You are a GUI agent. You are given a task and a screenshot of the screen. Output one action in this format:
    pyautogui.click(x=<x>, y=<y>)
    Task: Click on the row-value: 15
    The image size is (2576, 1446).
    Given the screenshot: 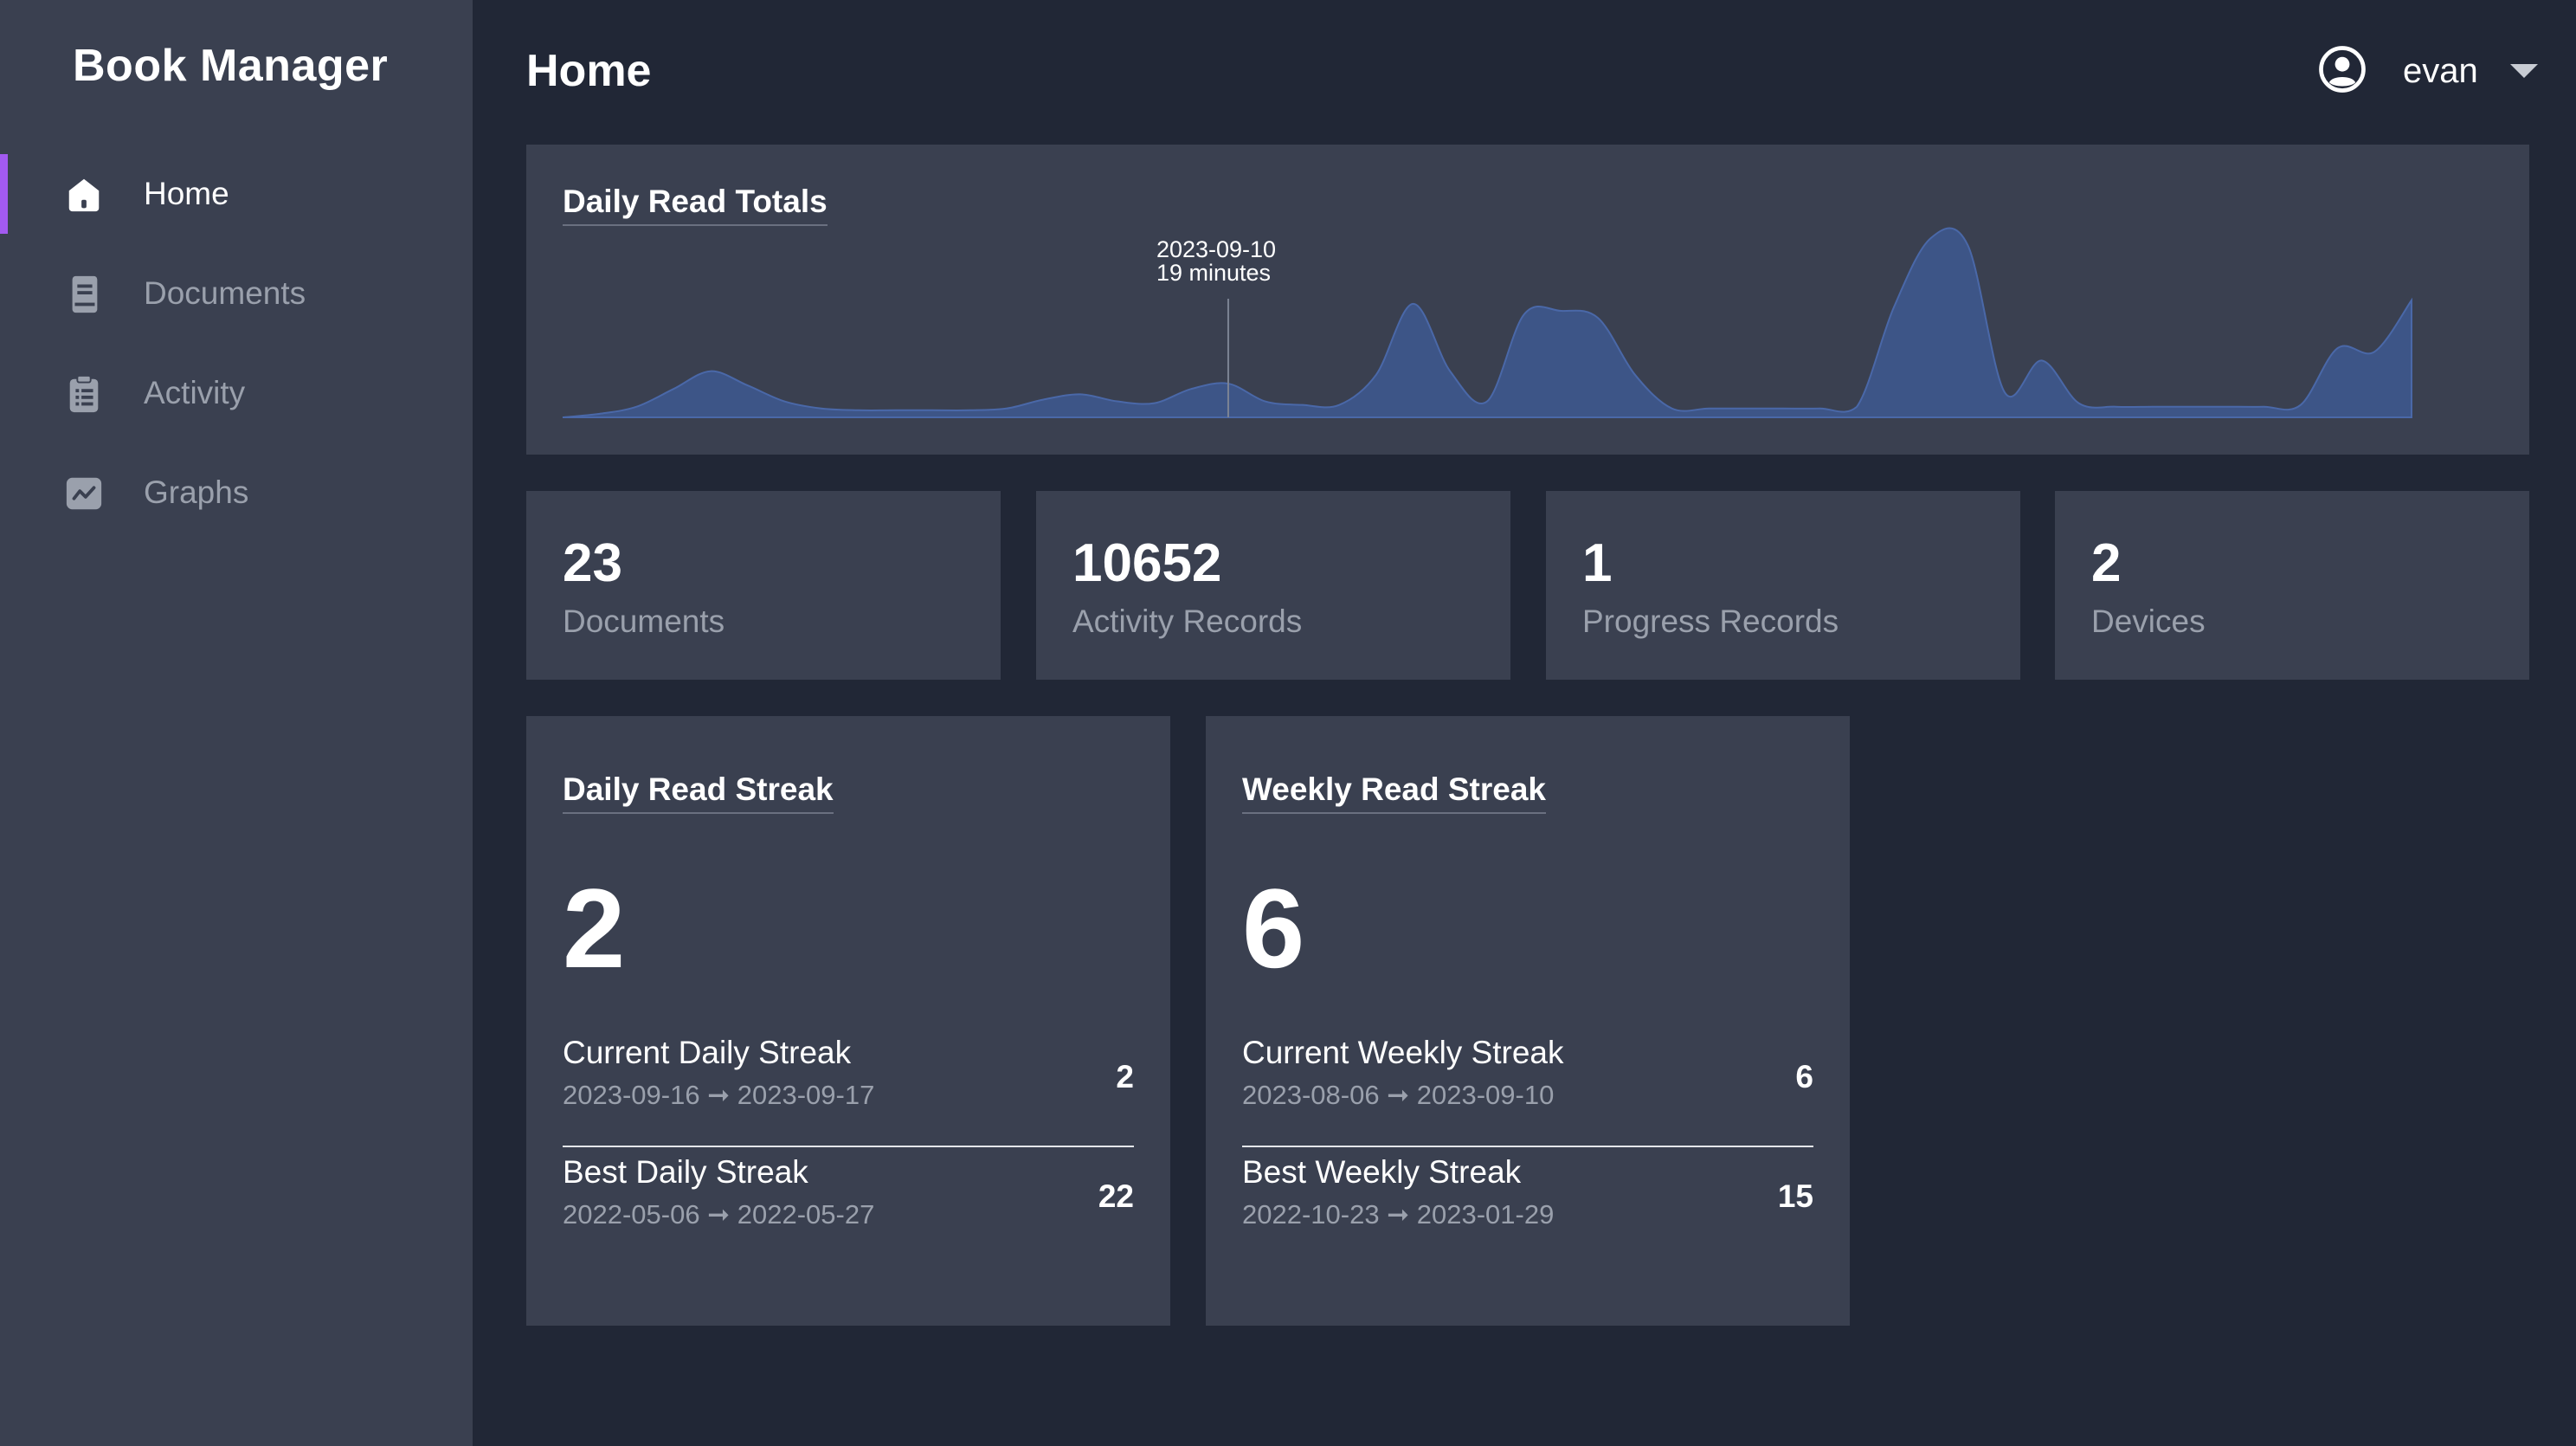 What is the action you would take?
    pyautogui.click(x=1795, y=1196)
    